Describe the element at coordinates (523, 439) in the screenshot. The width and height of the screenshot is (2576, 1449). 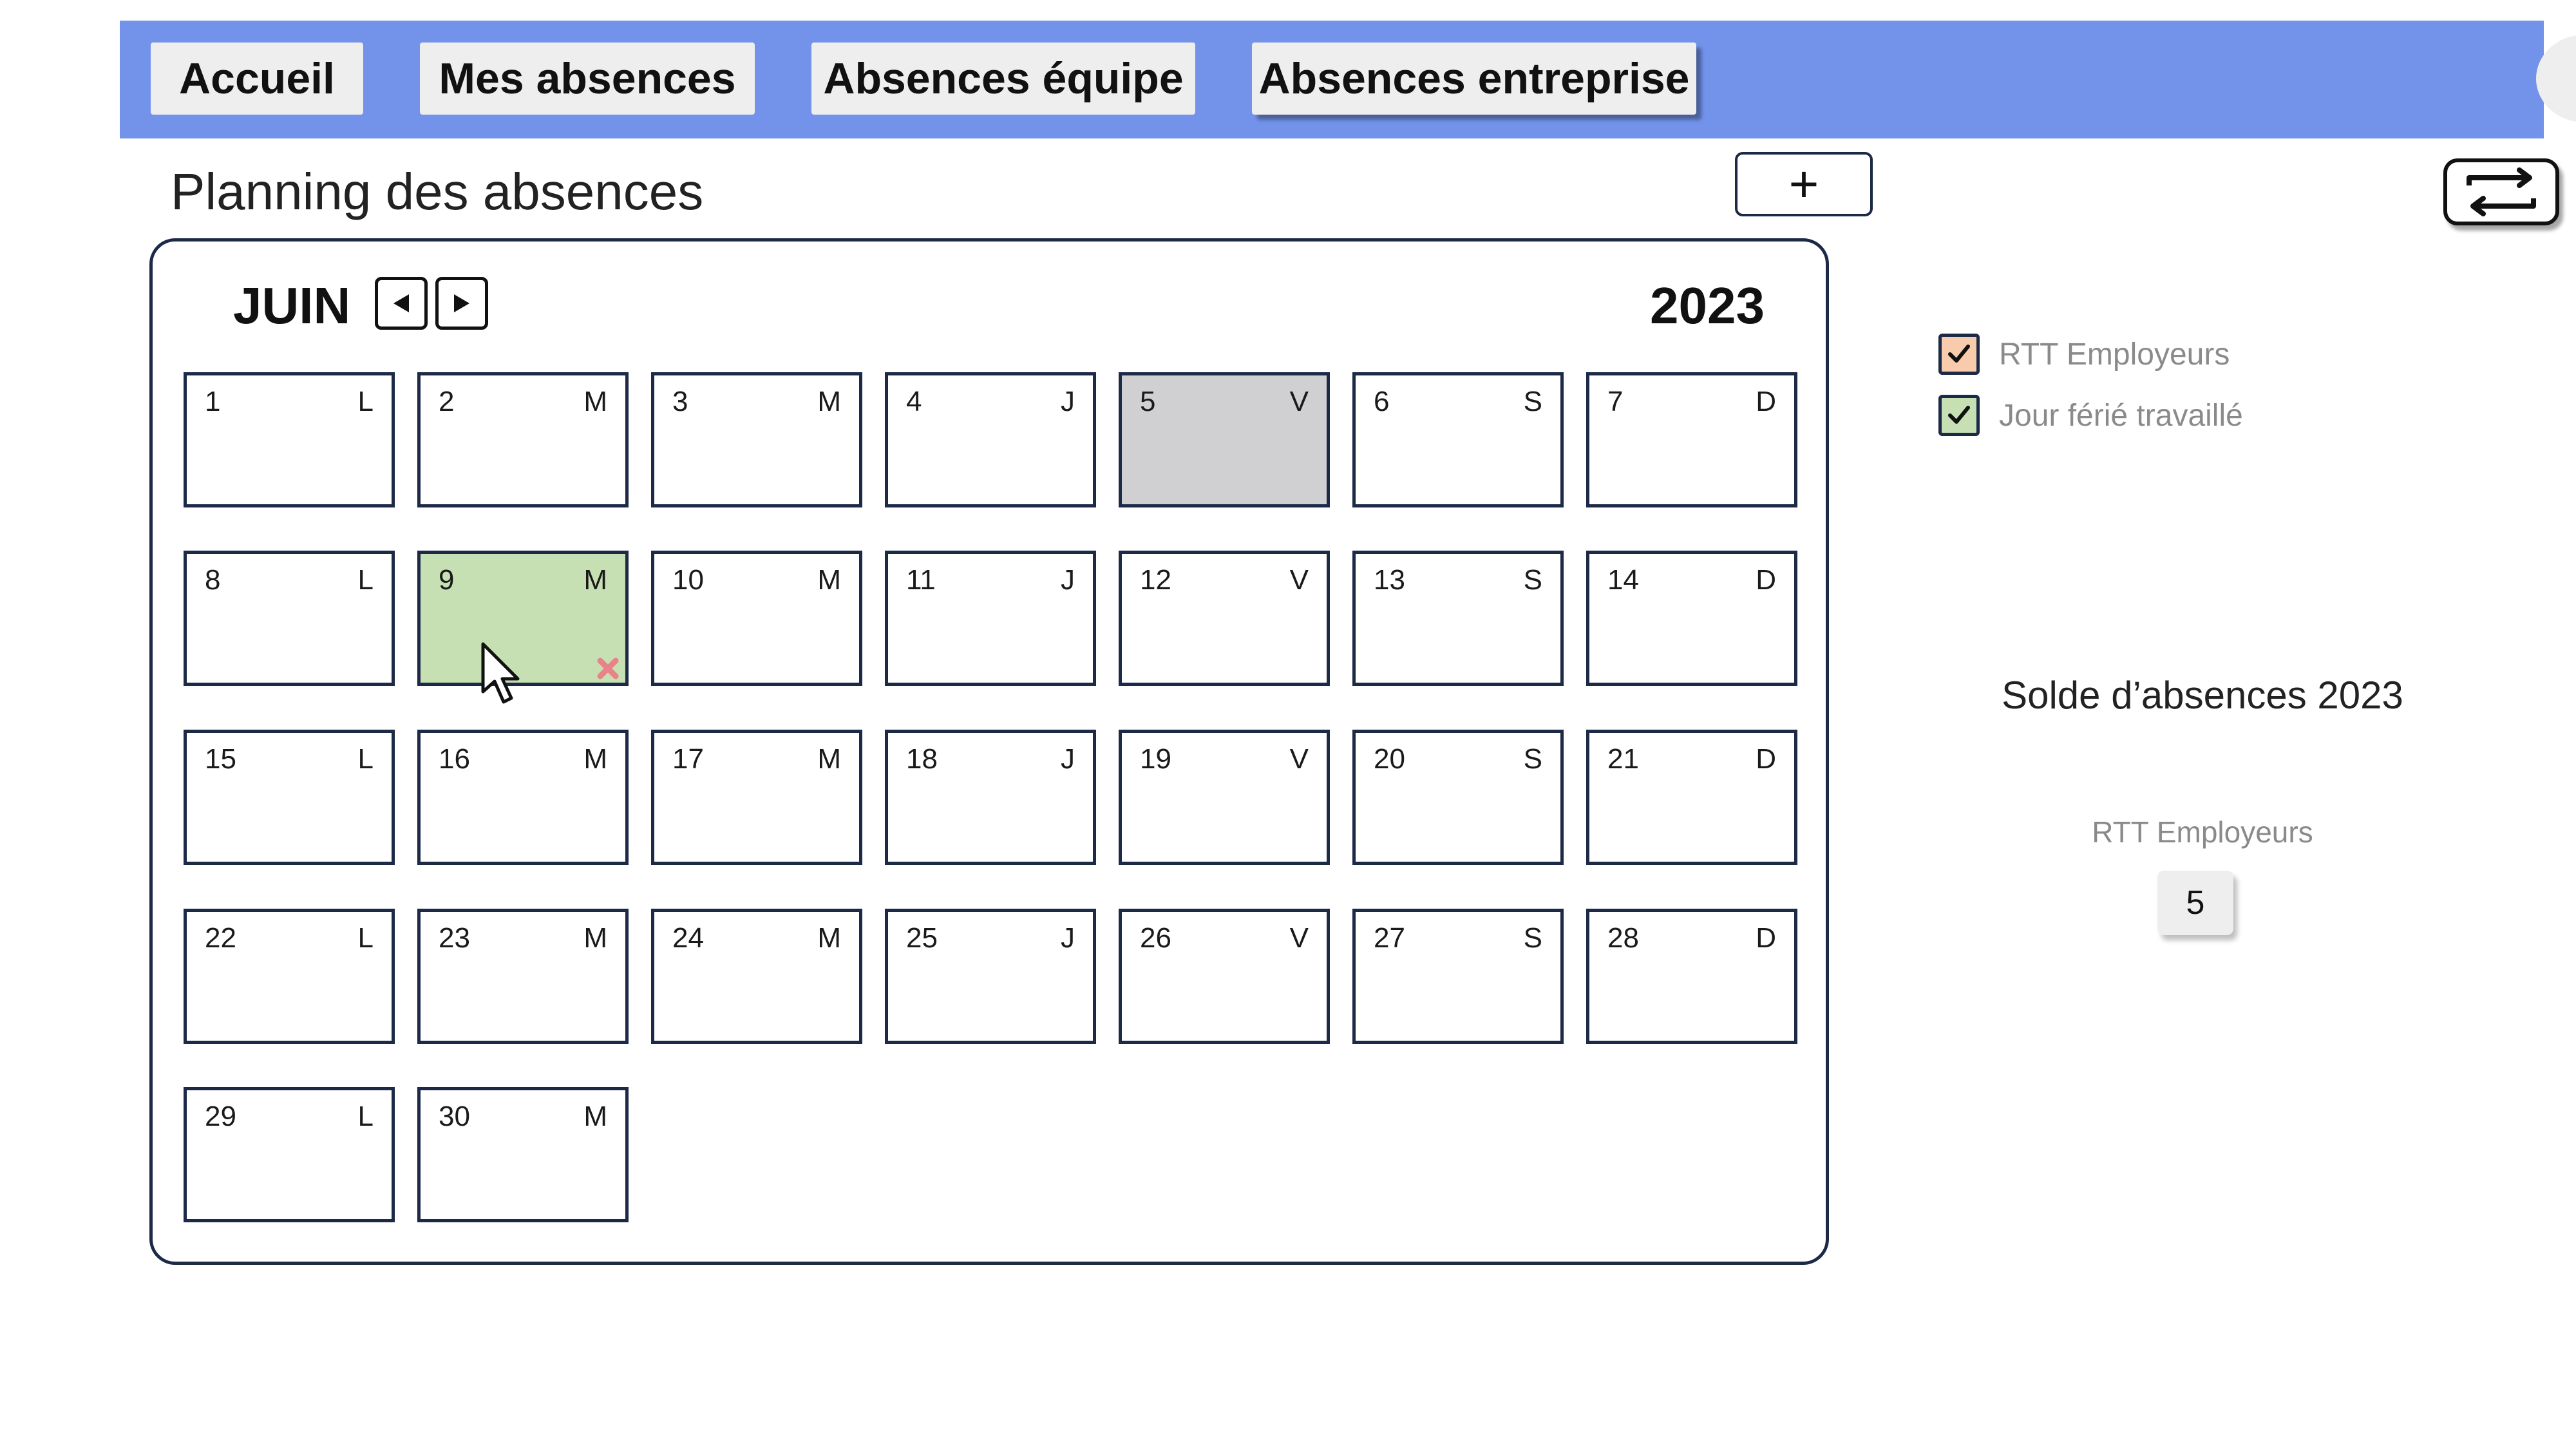
I see `calendar-day-cell: 2M` at that location.